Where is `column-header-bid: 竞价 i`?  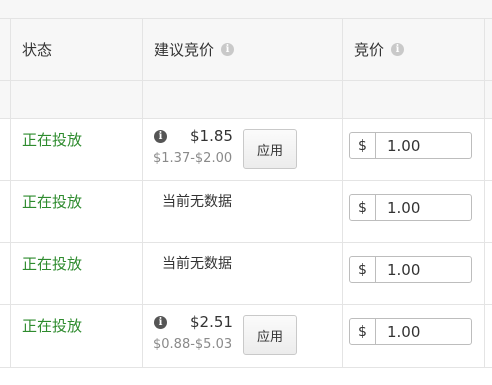 column-header-bid: 竞价 i is located at coordinates (379, 49).